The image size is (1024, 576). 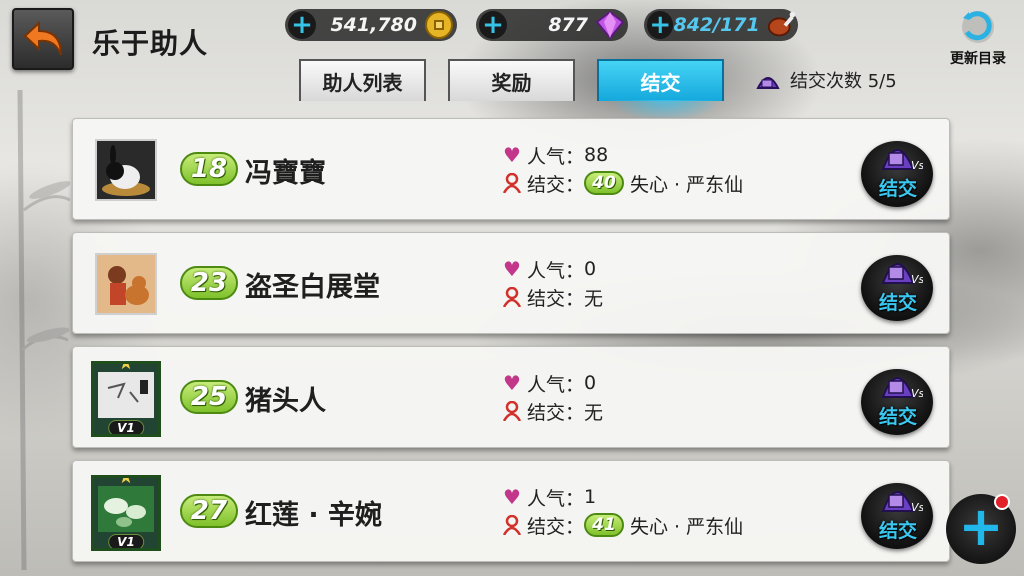 What do you see at coordinates (209, 397) in the screenshot?
I see `level-badge: 25` at bounding box center [209, 397].